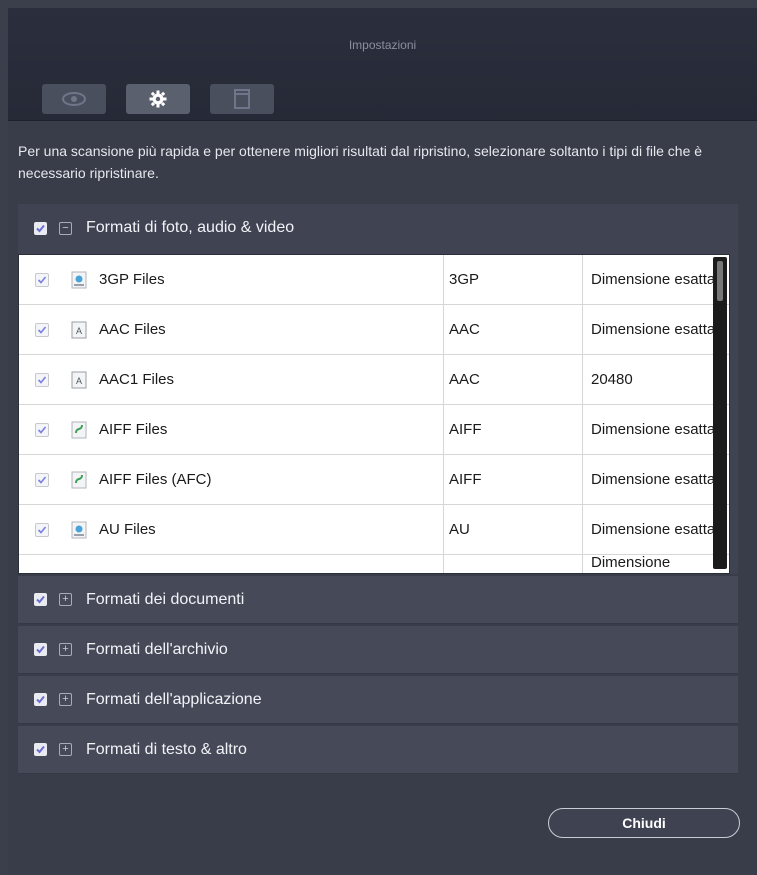  I want to click on eye-icon, so click(74, 99).